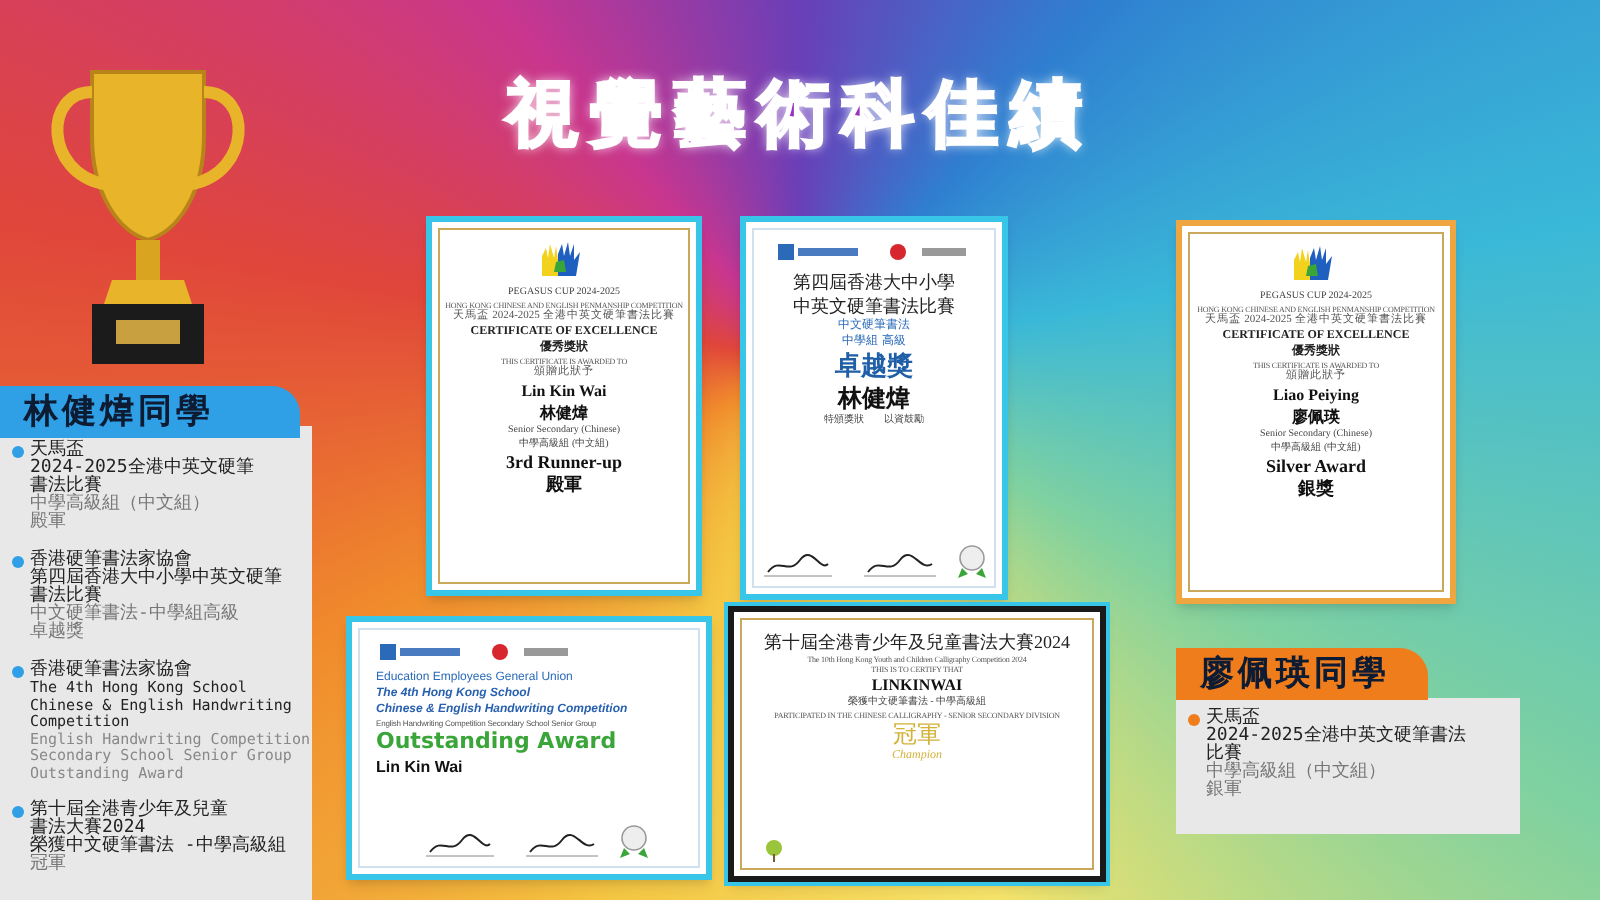  Describe the element at coordinates (1224, 755) in the screenshot. I see `achievement-text: 比賽` at that location.